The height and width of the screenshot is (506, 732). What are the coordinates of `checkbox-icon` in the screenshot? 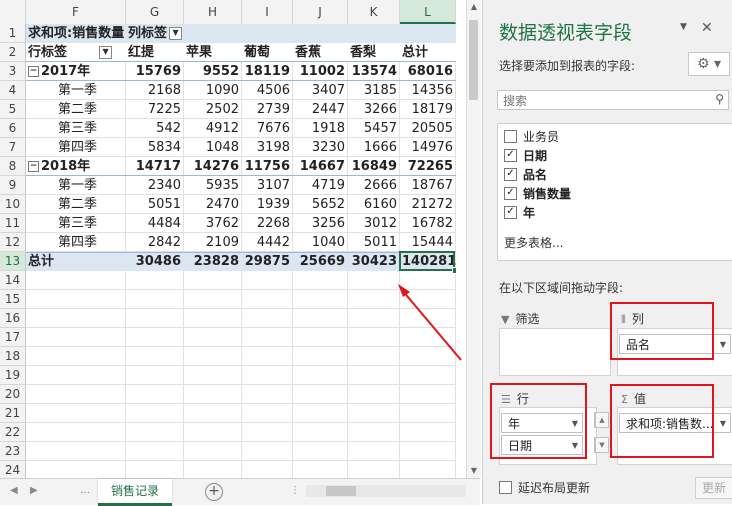 It's located at (510, 136).